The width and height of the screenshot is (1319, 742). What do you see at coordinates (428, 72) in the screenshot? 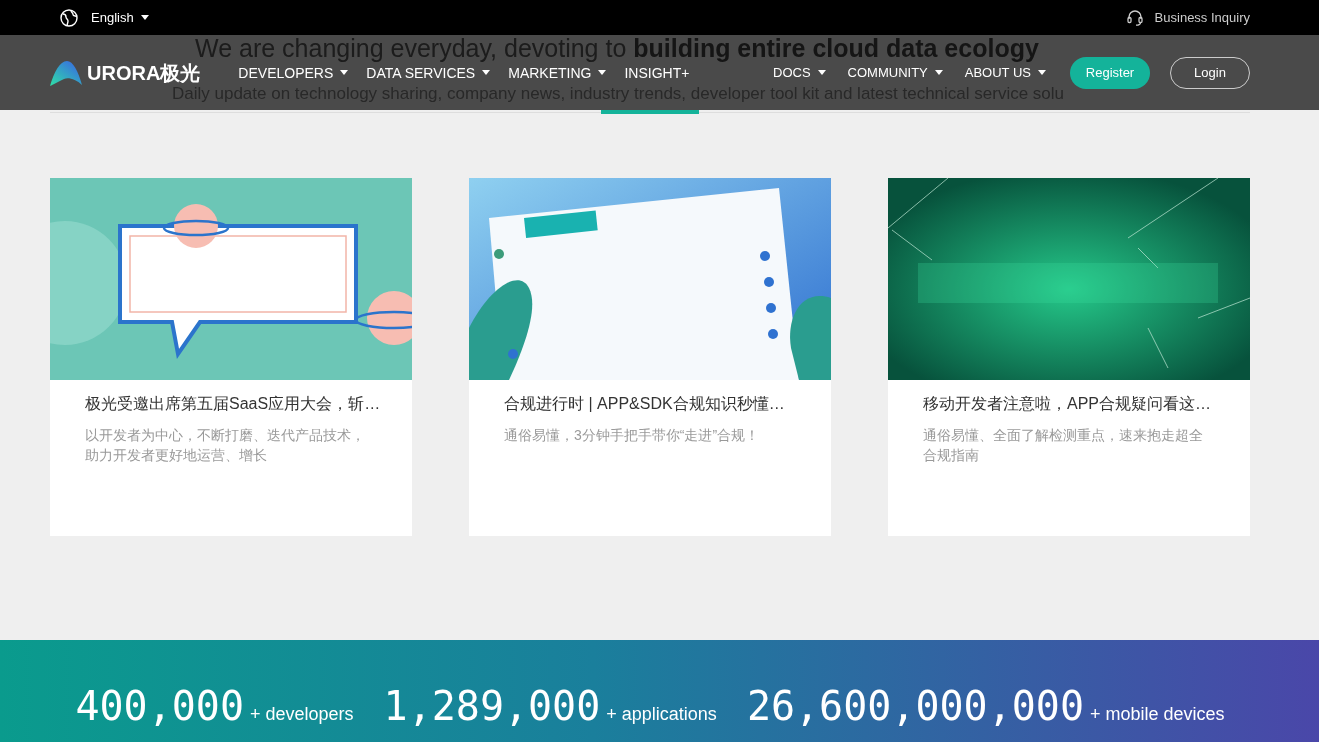
I see `nav-link: DATA SERVICES` at bounding box center [428, 72].